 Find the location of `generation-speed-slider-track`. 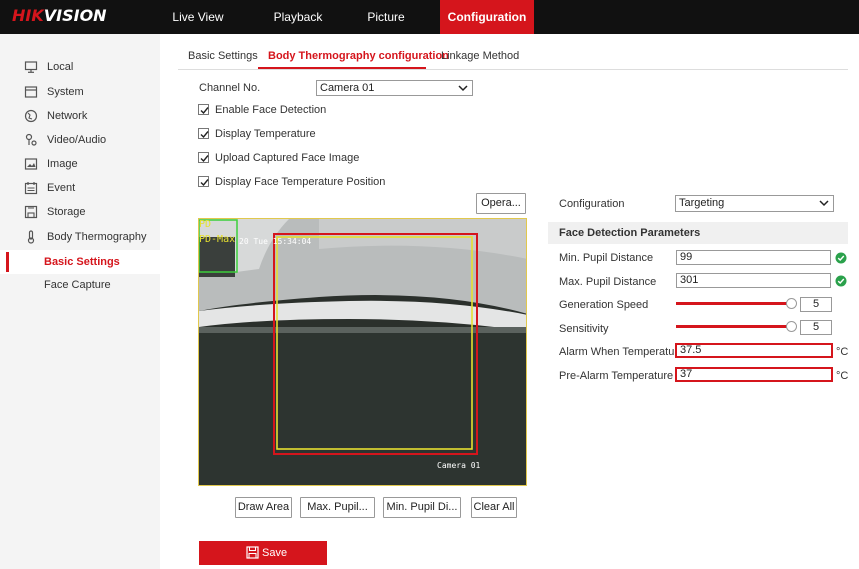

generation-speed-slider-track is located at coordinates (732, 303).